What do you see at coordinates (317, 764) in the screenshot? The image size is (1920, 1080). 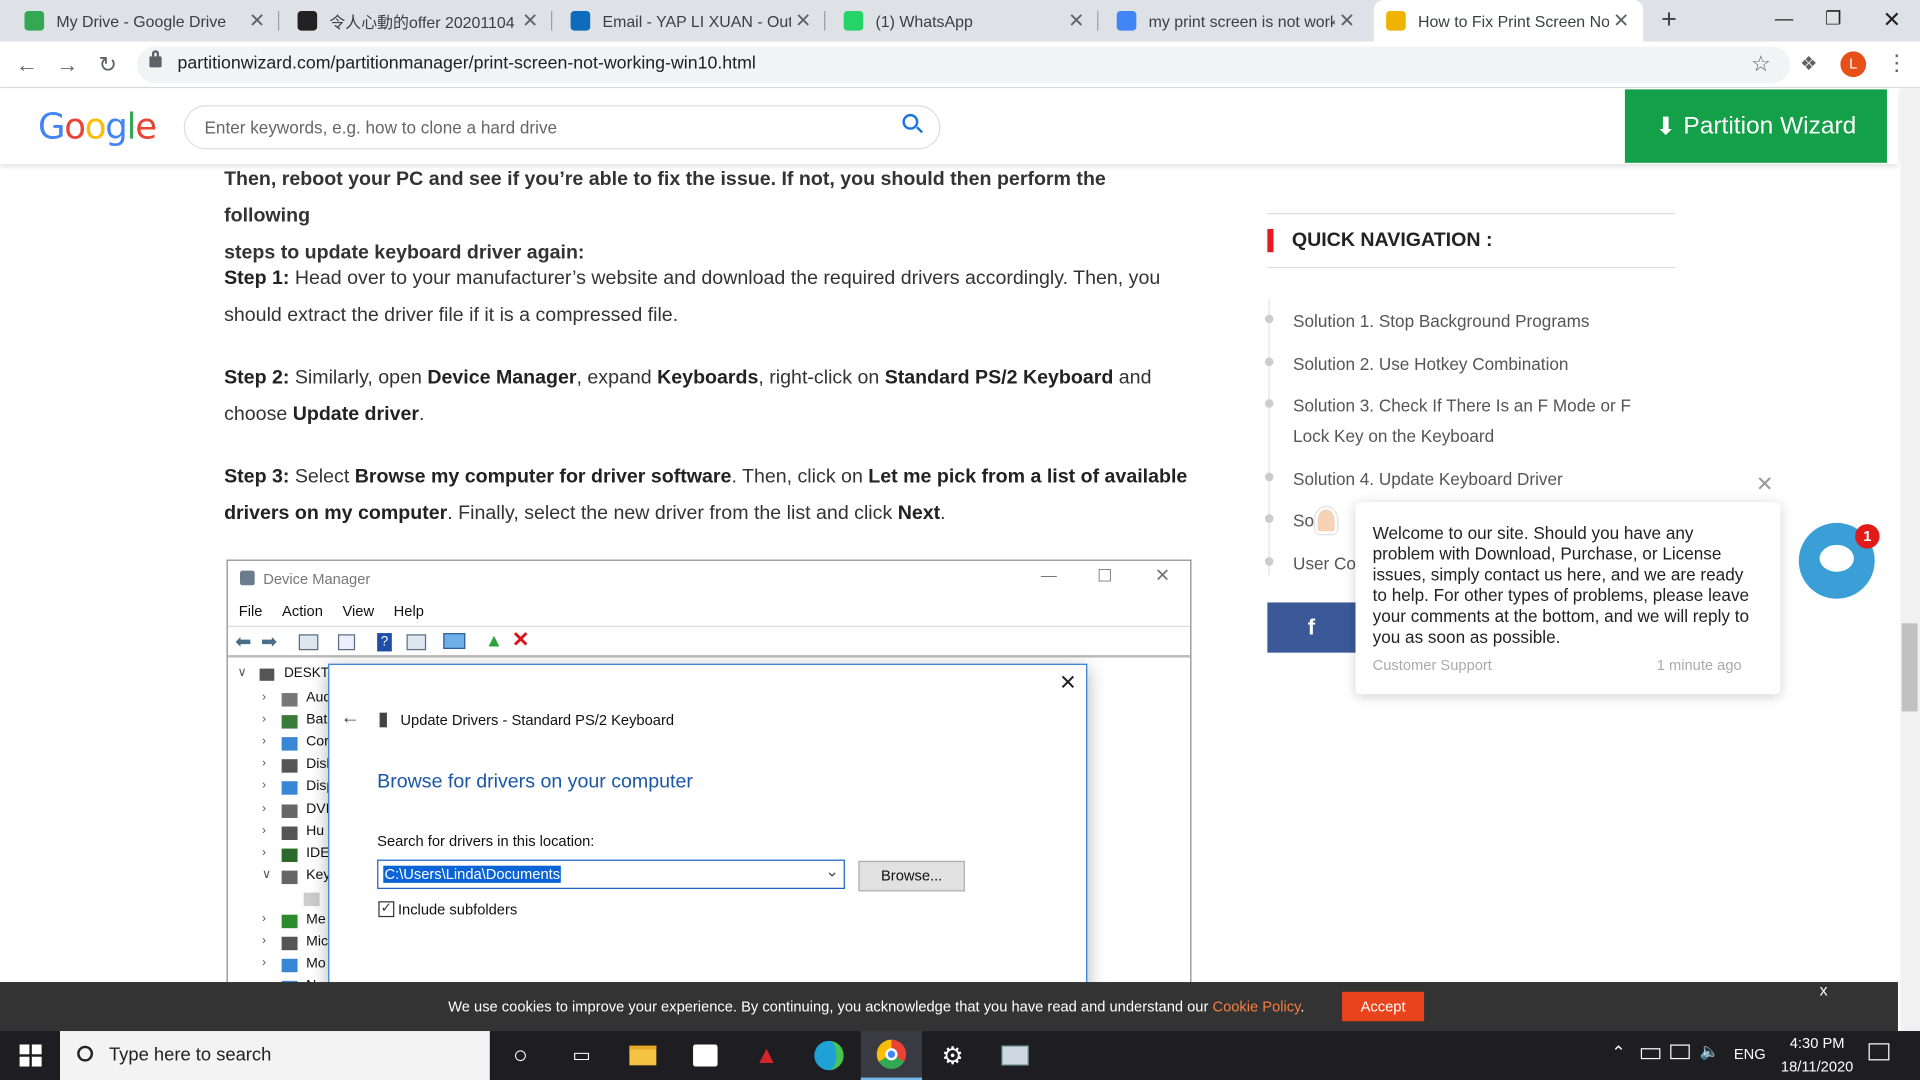 I see `device-category-label: Disl` at bounding box center [317, 764].